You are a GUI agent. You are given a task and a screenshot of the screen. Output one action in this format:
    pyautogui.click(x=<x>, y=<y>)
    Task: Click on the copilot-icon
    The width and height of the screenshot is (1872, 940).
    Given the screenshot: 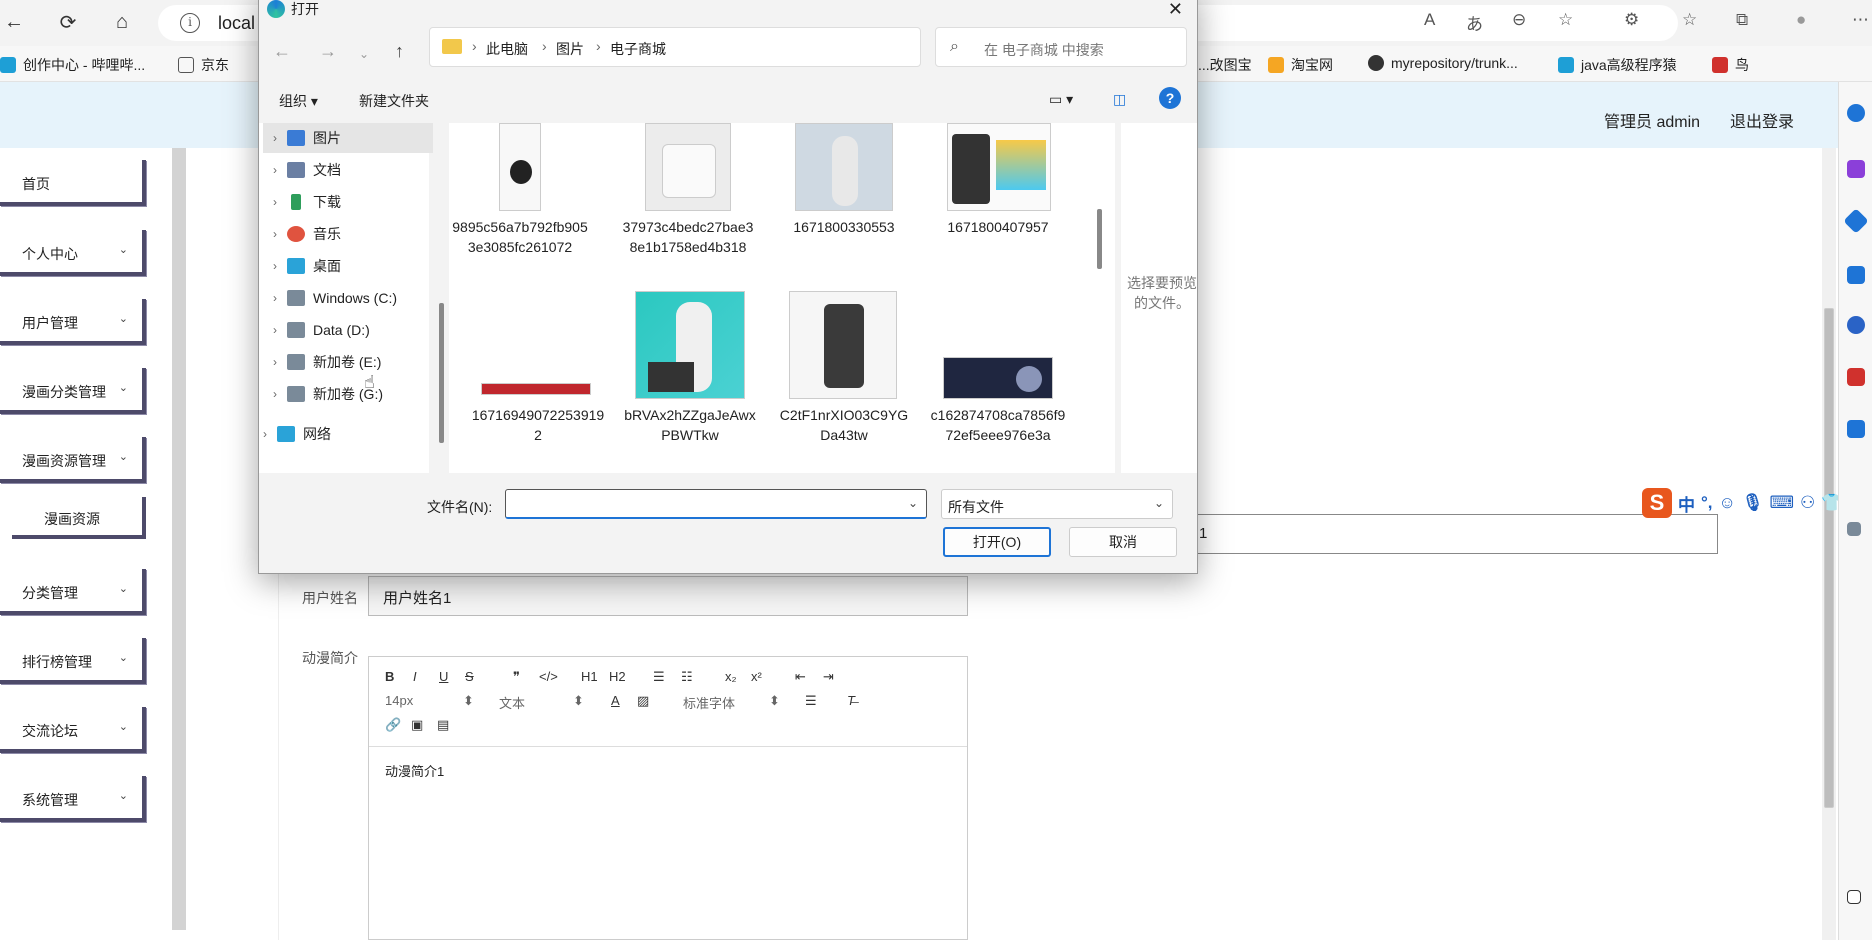 What is the action you would take?
    pyautogui.click(x=1856, y=169)
    